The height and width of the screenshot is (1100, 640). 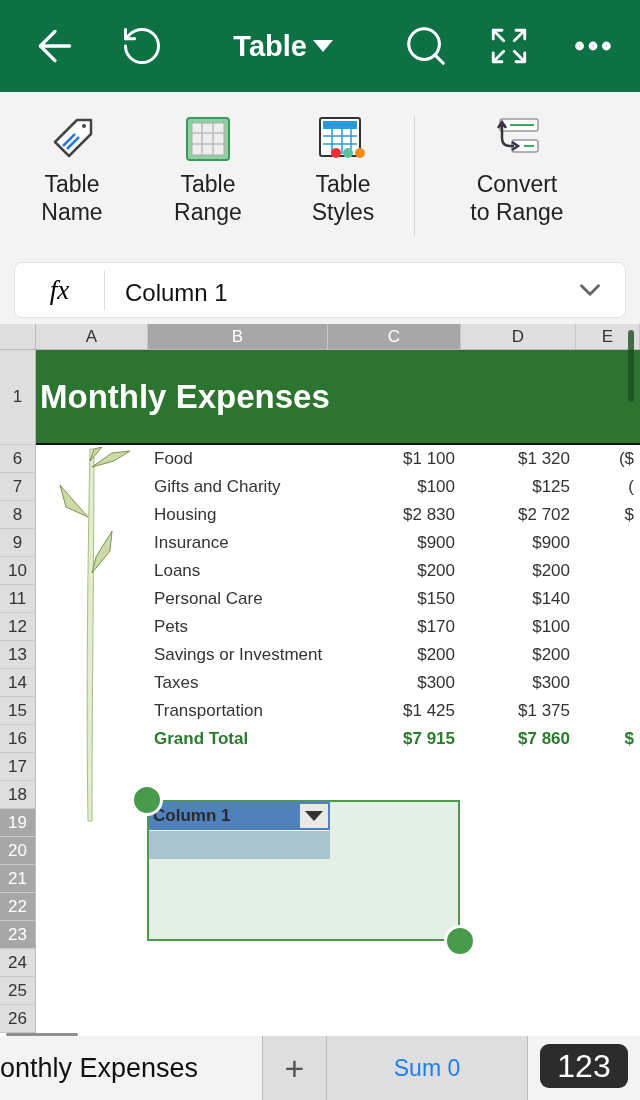 I want to click on row-header: 10, so click(x=18, y=571).